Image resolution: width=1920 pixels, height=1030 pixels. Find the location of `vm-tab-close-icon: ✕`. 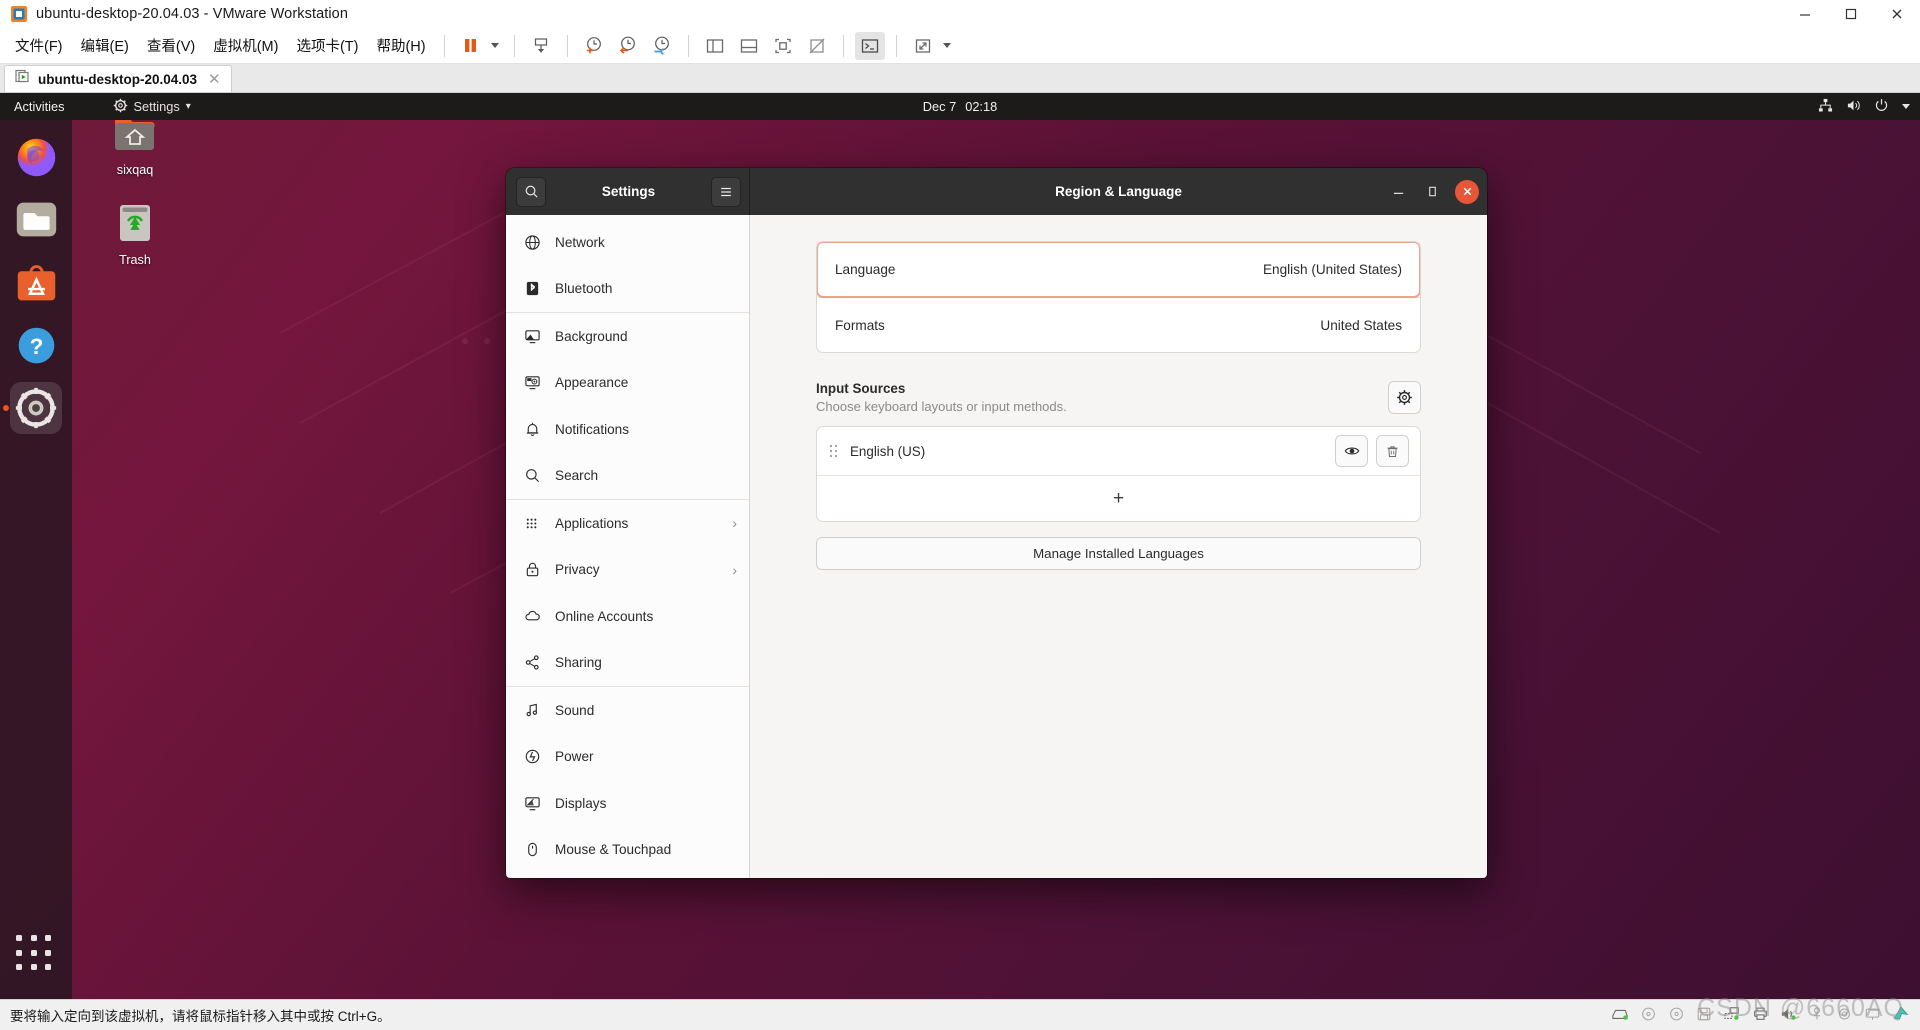

vm-tab-close-icon: ✕ is located at coordinates (214, 79).